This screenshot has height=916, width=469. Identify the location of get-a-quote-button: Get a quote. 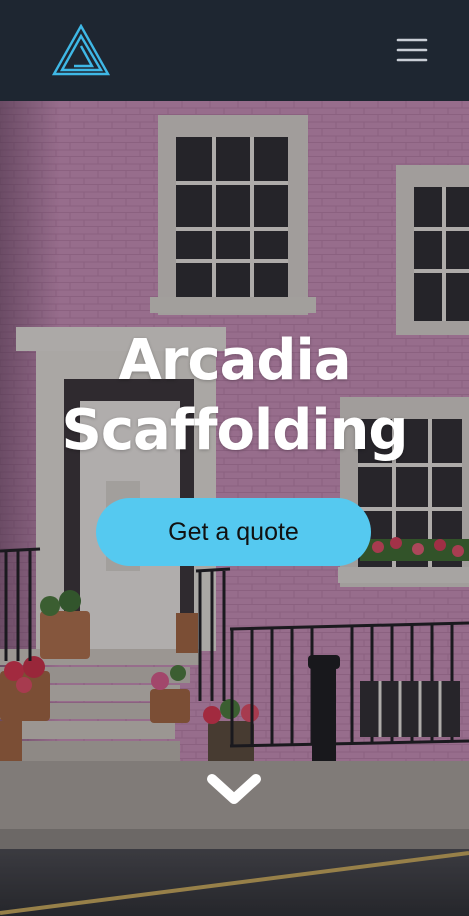
(233, 532).